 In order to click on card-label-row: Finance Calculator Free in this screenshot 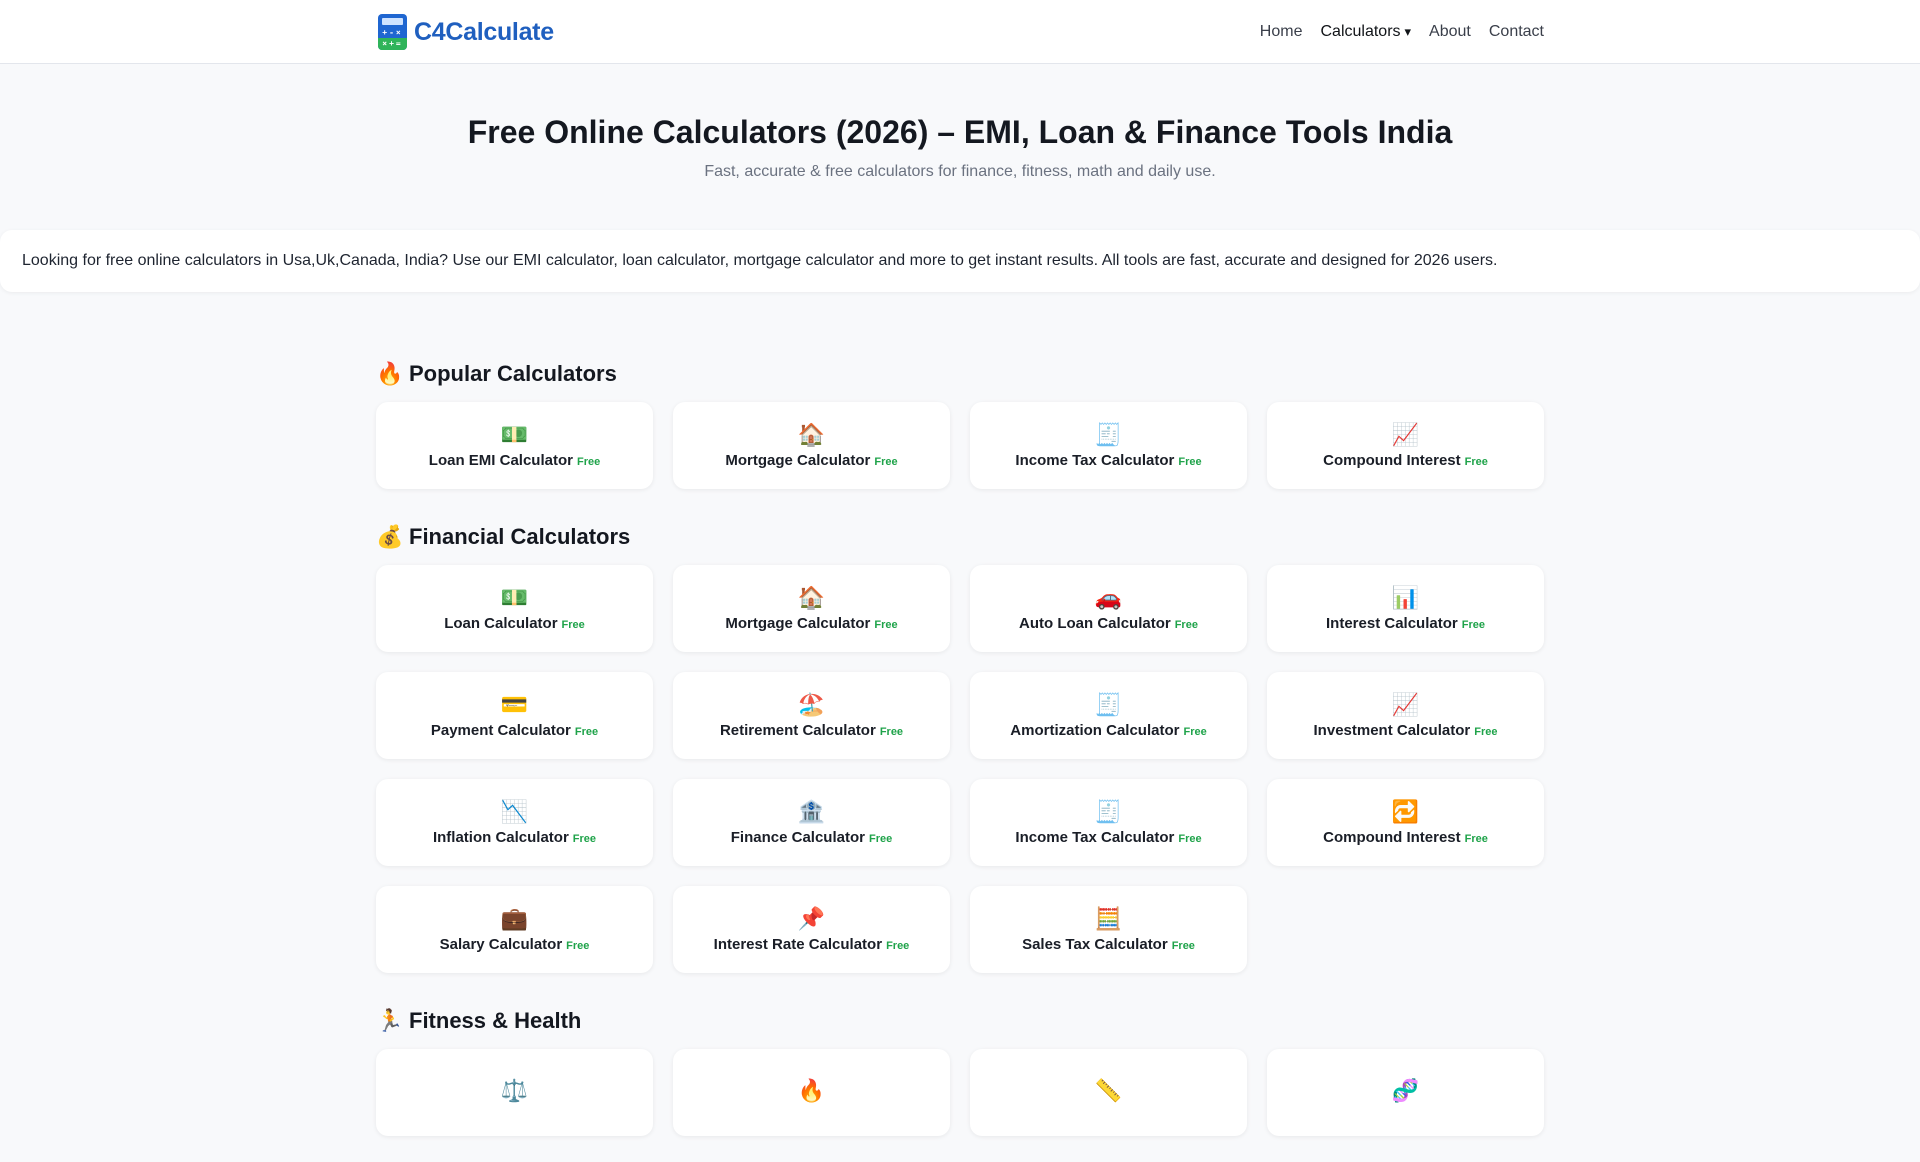, I will do `click(811, 837)`.